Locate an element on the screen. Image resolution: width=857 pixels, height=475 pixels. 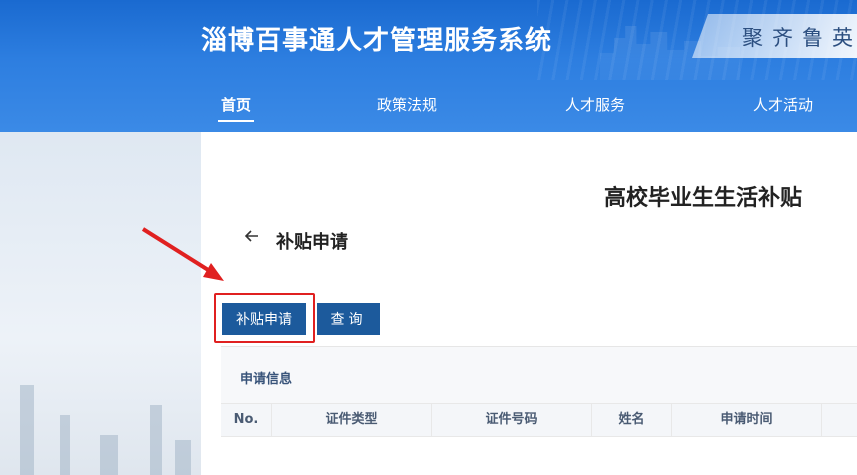
table-header: No. 证件类型 证件号码 姓名 申请时间 is located at coordinates (539, 420).